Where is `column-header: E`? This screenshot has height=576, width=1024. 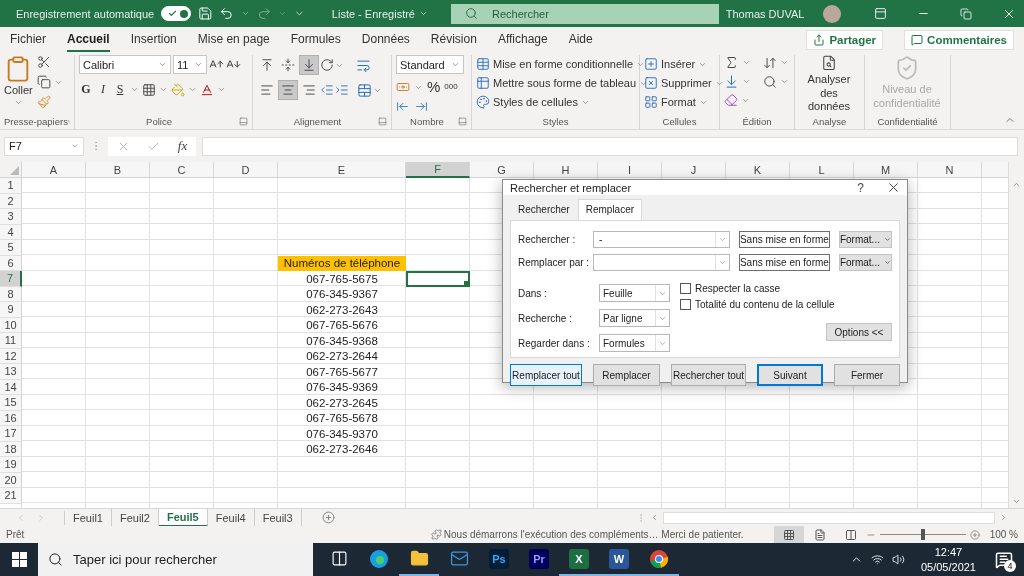 column-header: E is located at coordinates (342, 170).